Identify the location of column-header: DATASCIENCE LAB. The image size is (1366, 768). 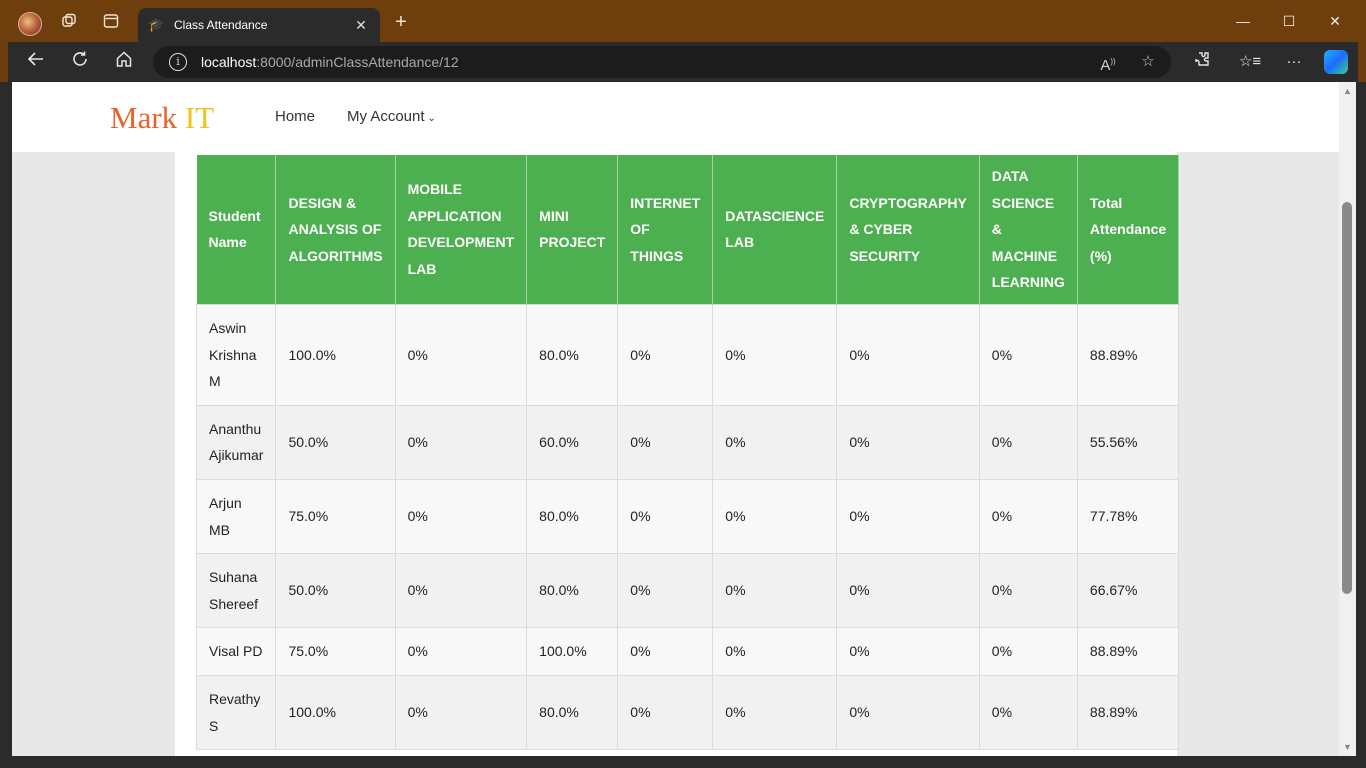
(775, 230).